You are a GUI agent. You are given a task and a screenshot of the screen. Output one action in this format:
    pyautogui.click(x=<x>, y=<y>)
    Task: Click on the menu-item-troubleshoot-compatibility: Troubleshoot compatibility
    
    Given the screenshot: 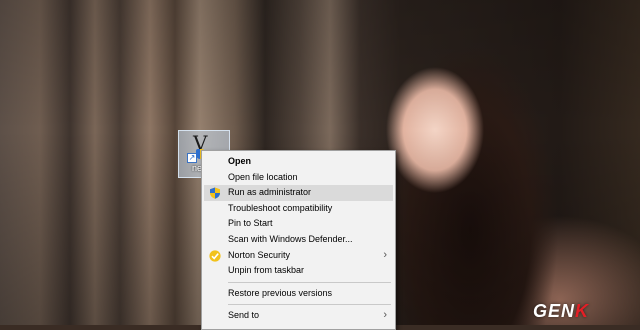 What is the action you would take?
    pyautogui.click(x=298, y=209)
    